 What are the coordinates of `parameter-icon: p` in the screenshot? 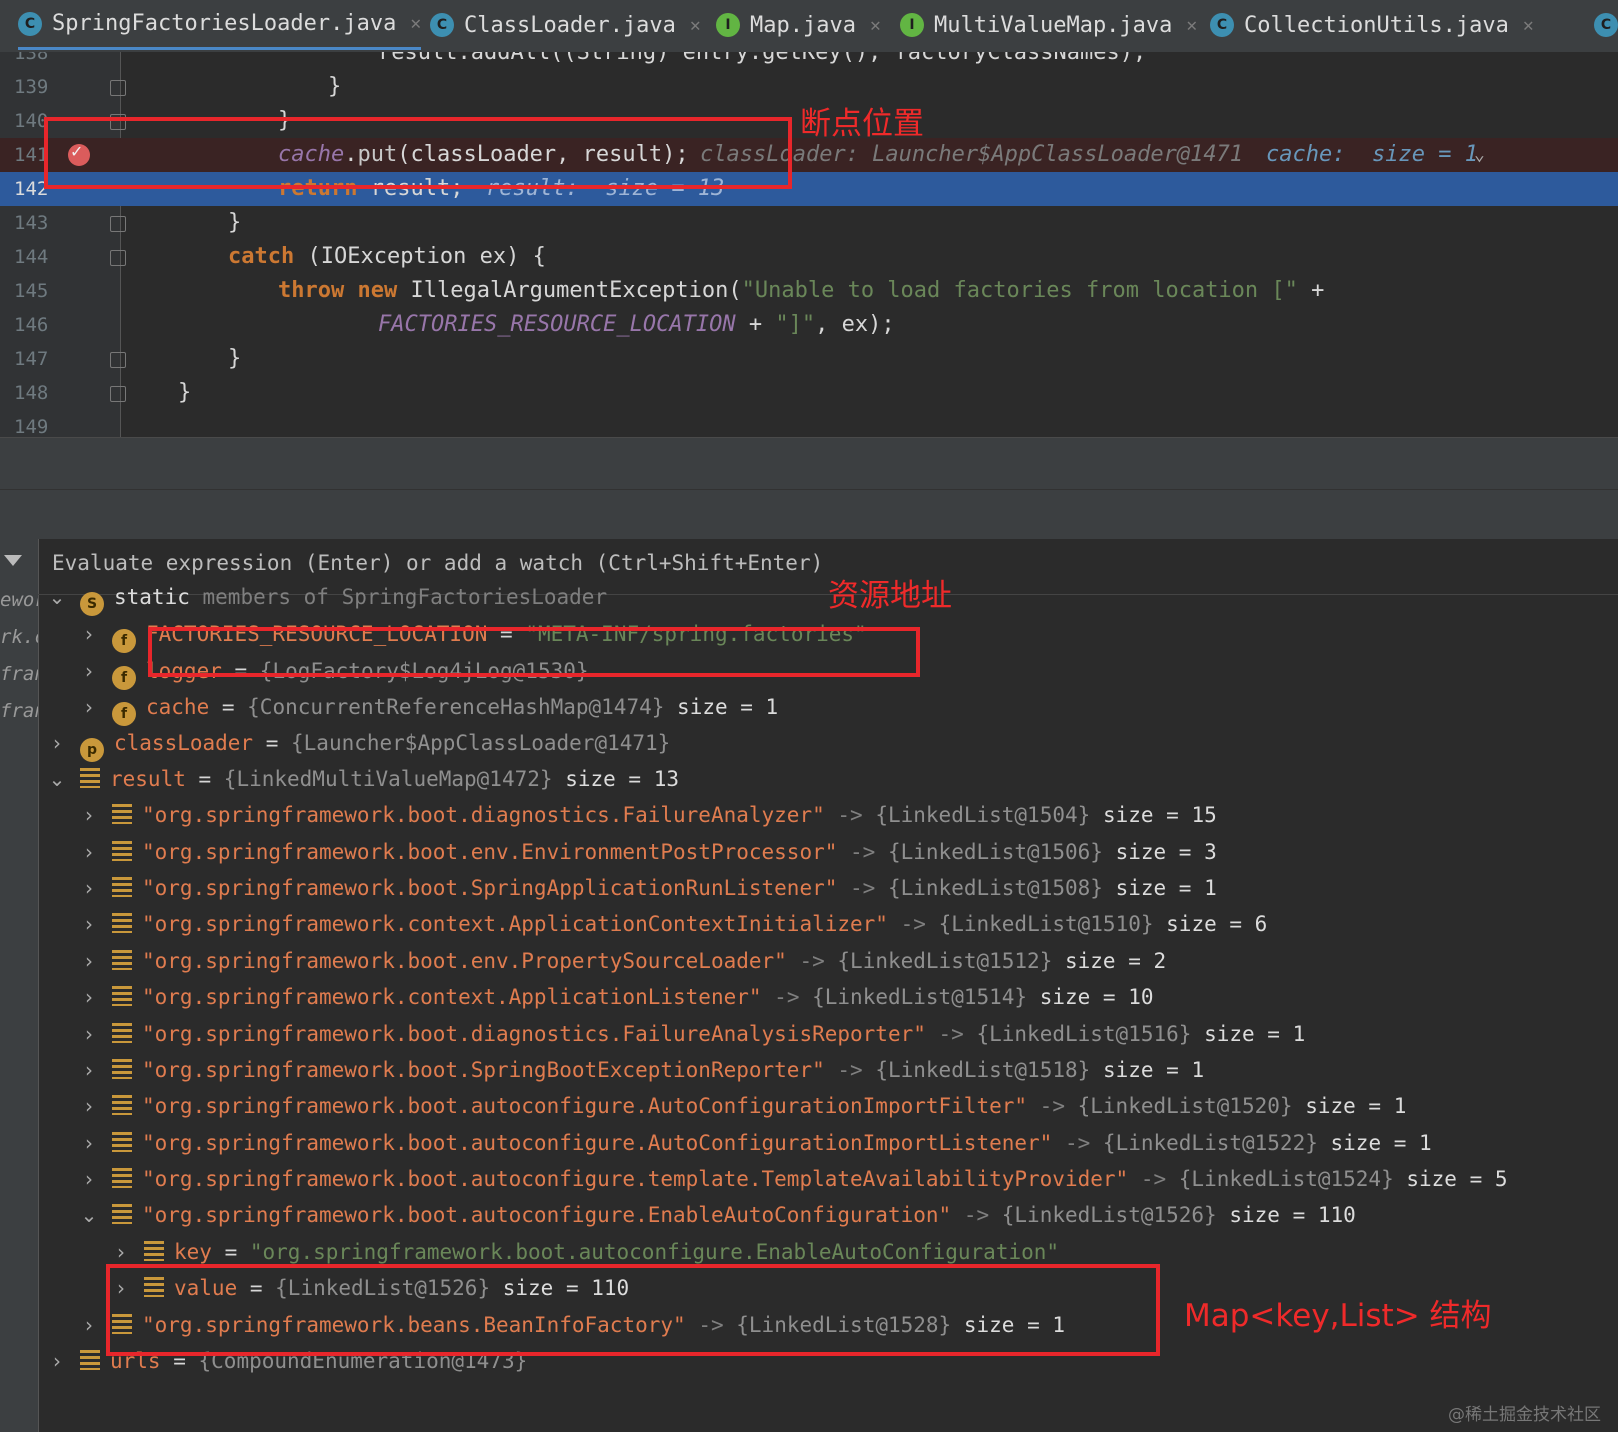 It's located at (92, 750).